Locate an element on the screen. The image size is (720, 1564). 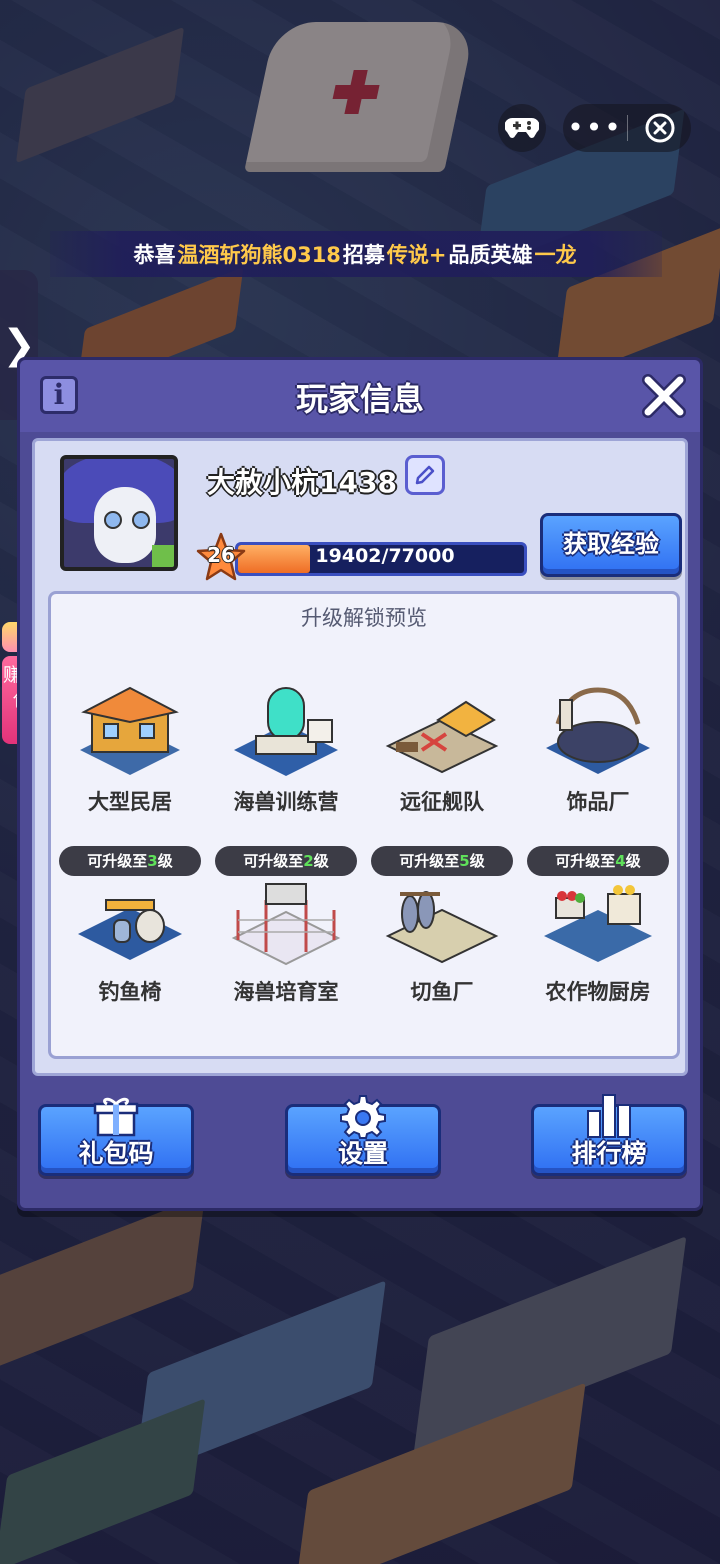
building-item: 海兽训练营 is located at coordinates (286, 741).